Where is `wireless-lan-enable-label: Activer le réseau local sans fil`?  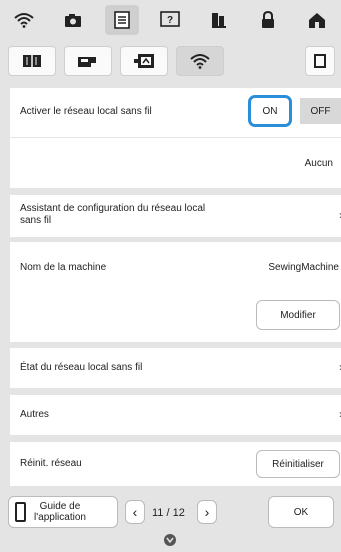 wireless-lan-enable-label: Activer le réseau local sans fil is located at coordinates (86, 111).